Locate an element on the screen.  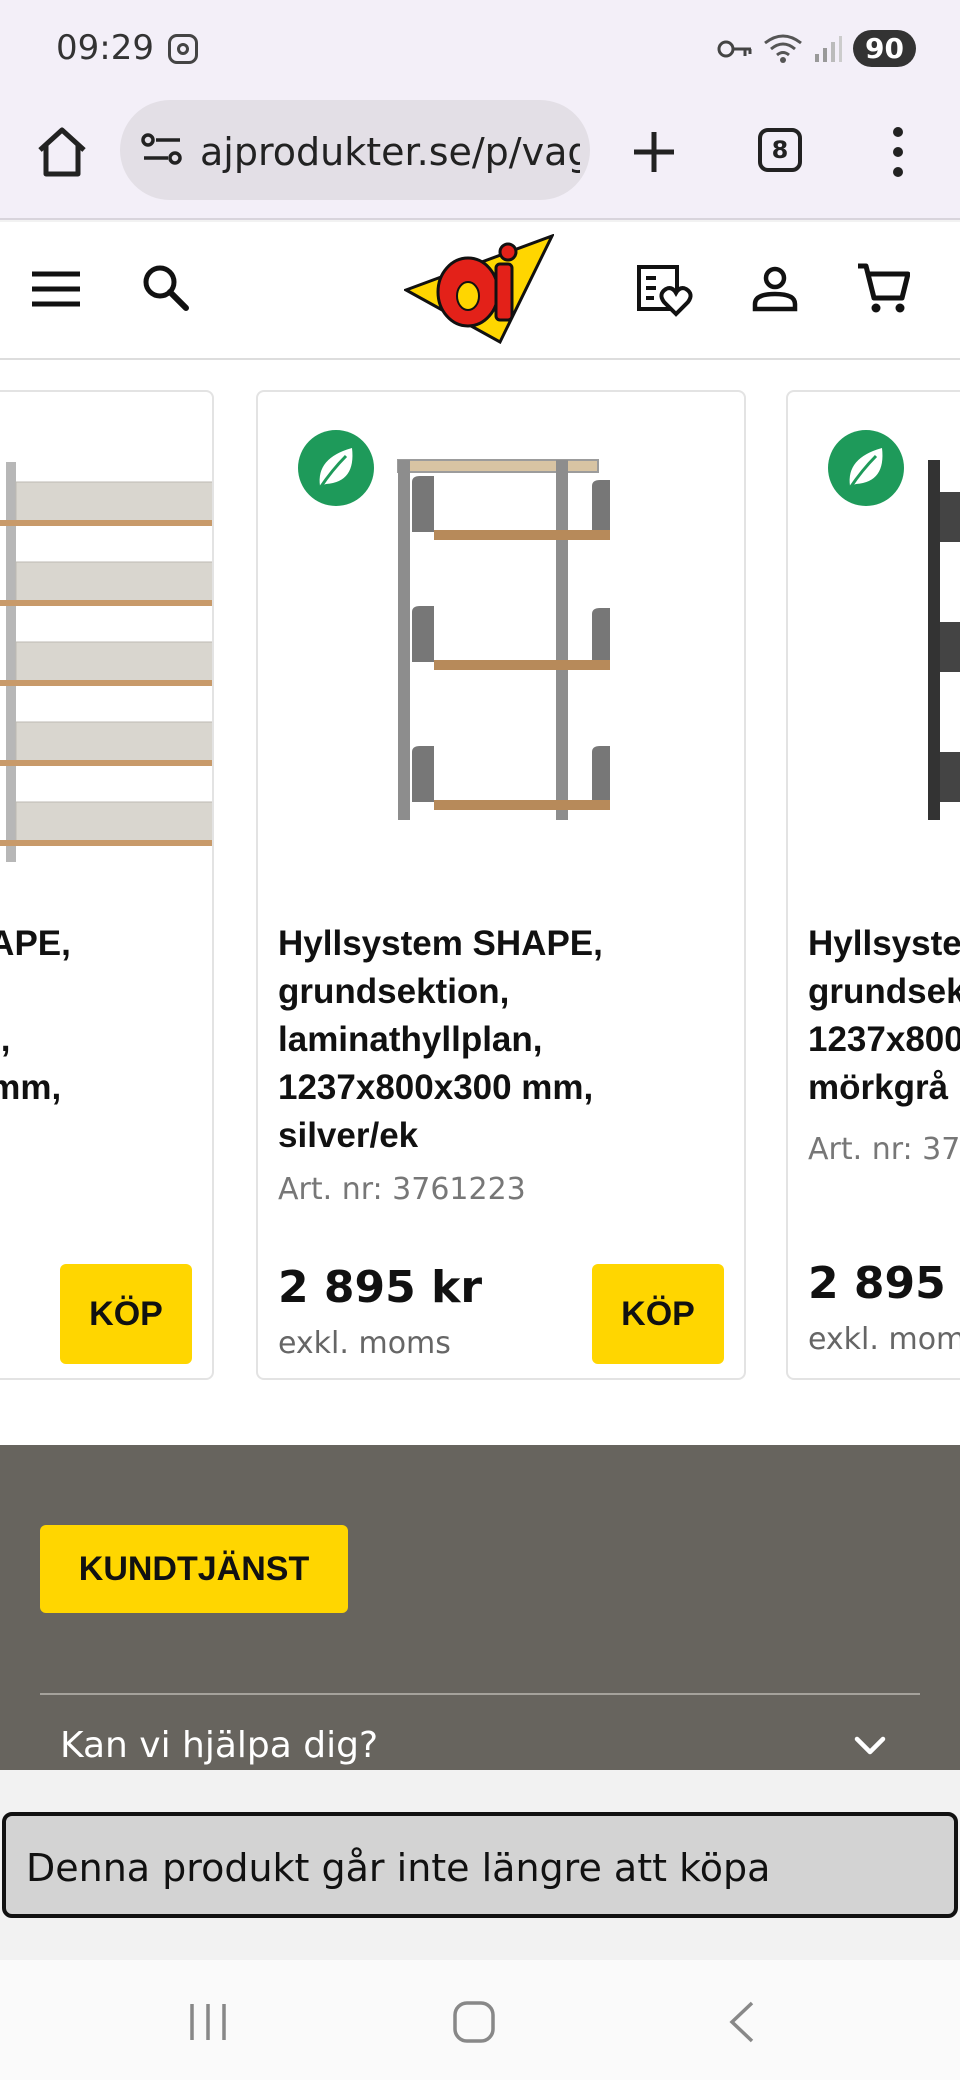
cart-icon is located at coordinates (883, 289).